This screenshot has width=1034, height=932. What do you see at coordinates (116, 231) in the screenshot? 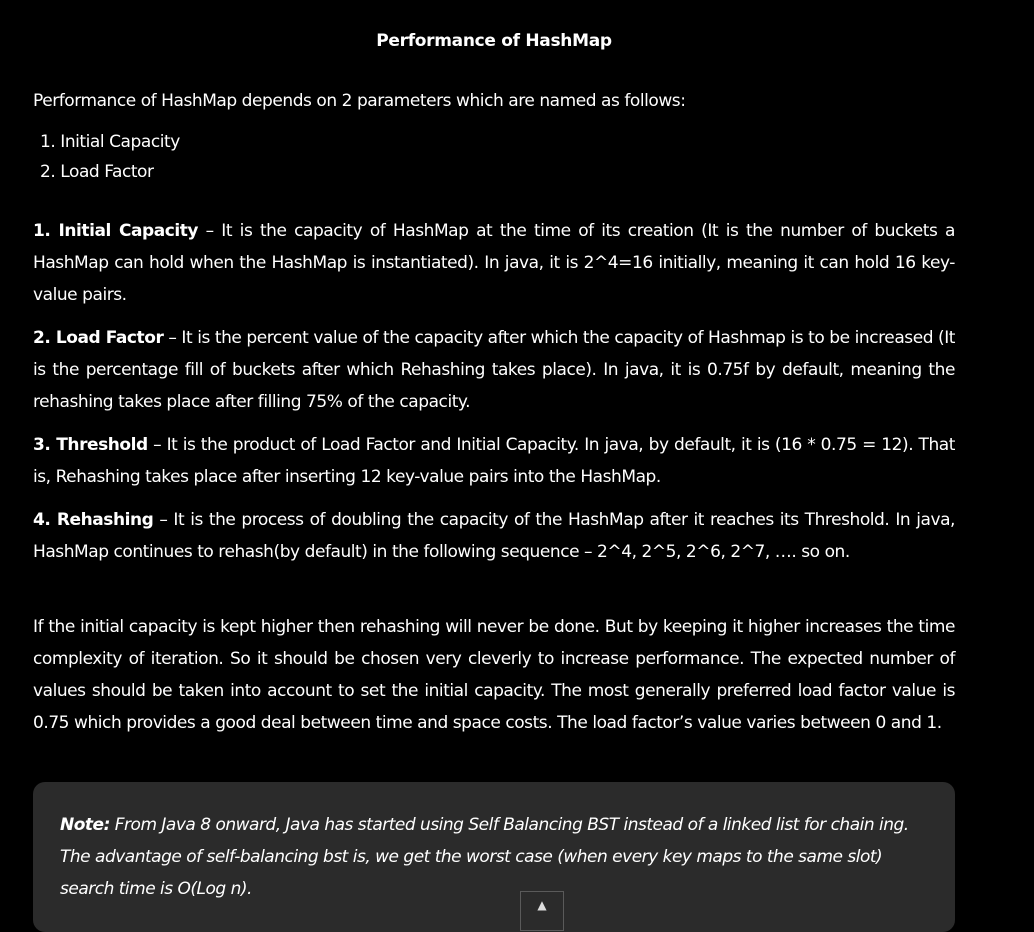
I see `definition-term: 1. Initial Capacity` at bounding box center [116, 231].